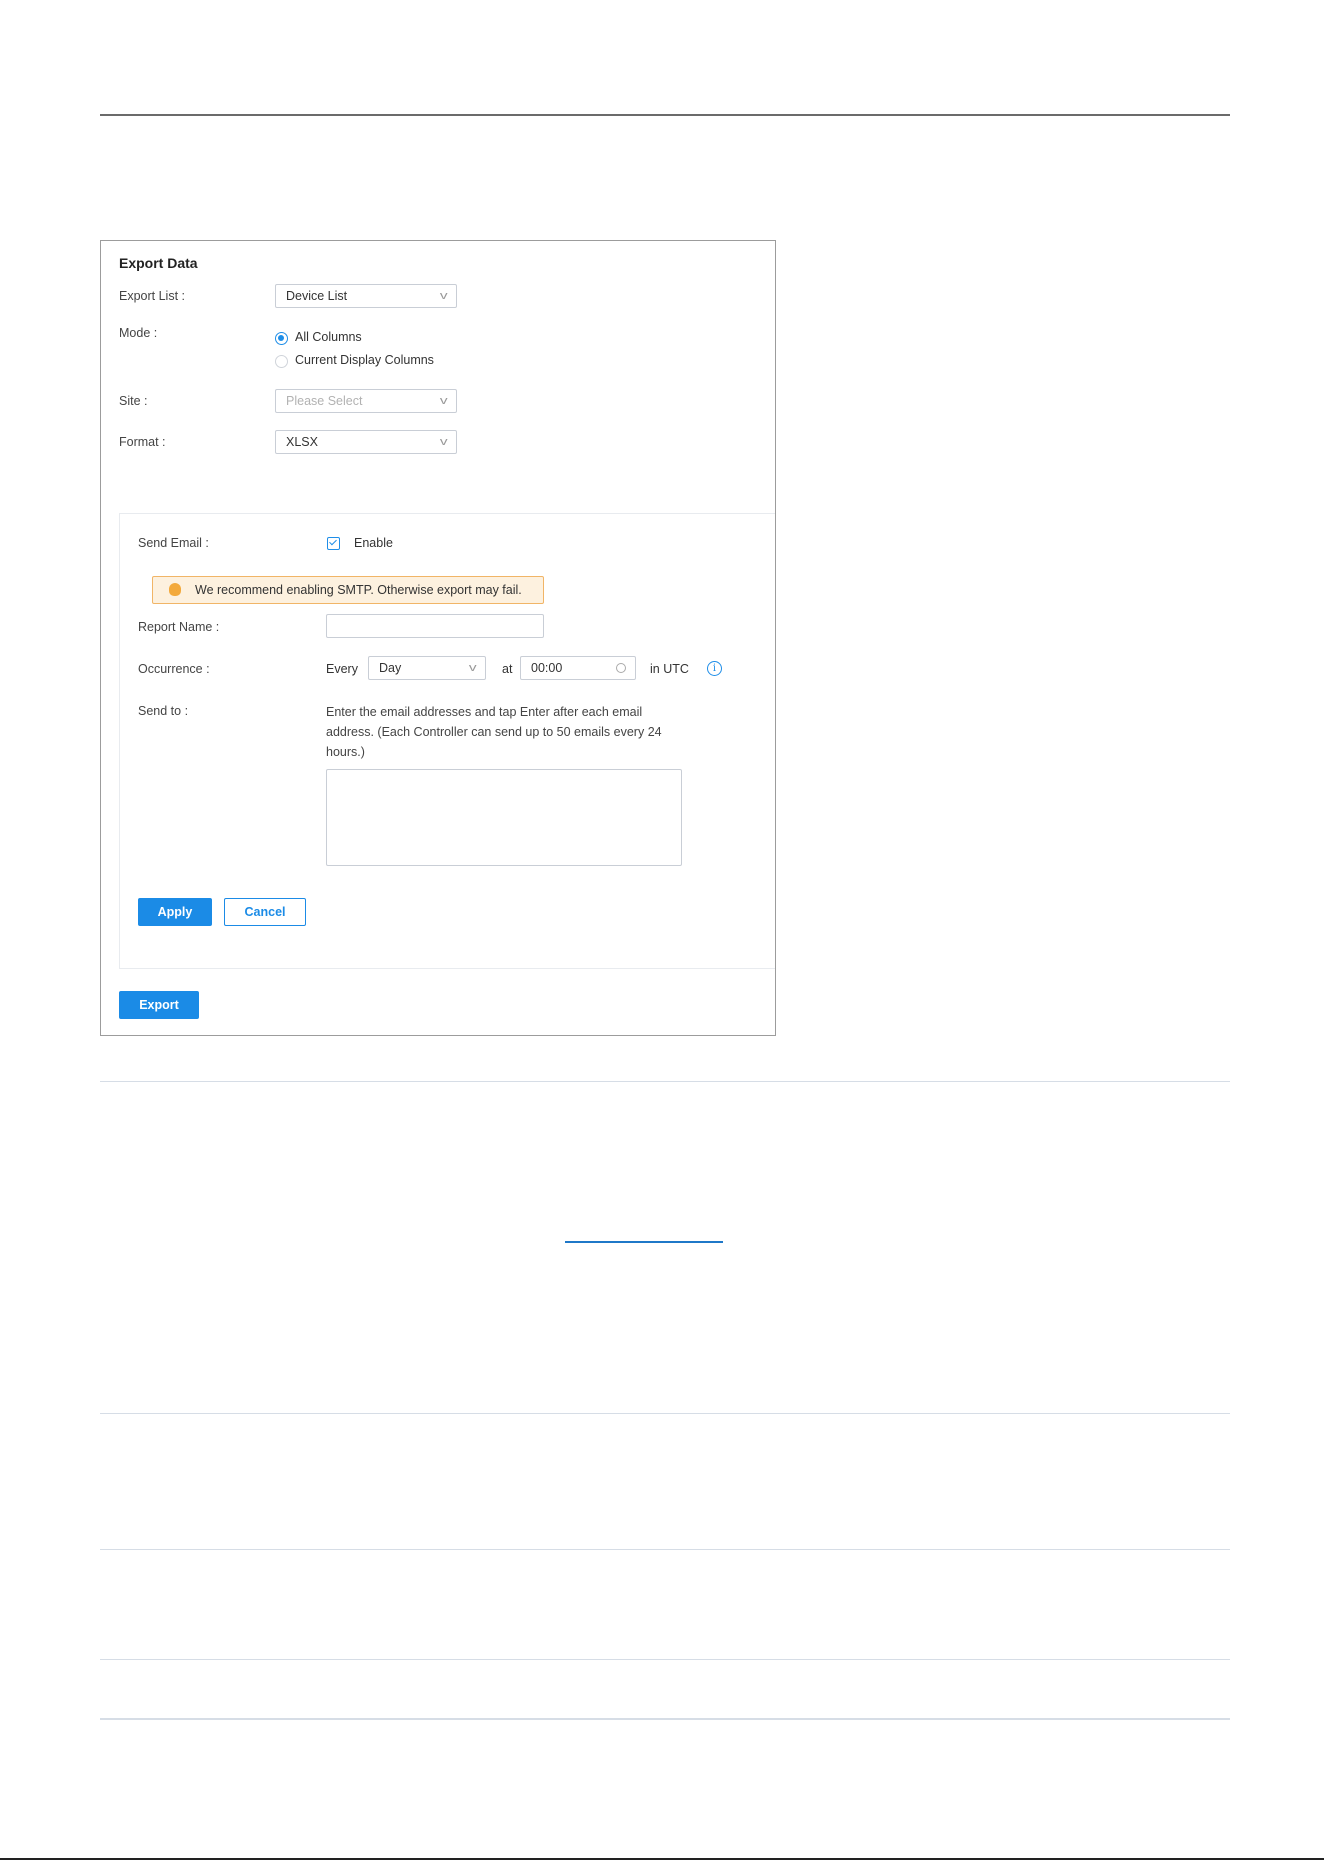 The width and height of the screenshot is (1324, 1872). What do you see at coordinates (373, 543) in the screenshot?
I see `enable-label: Enable` at bounding box center [373, 543].